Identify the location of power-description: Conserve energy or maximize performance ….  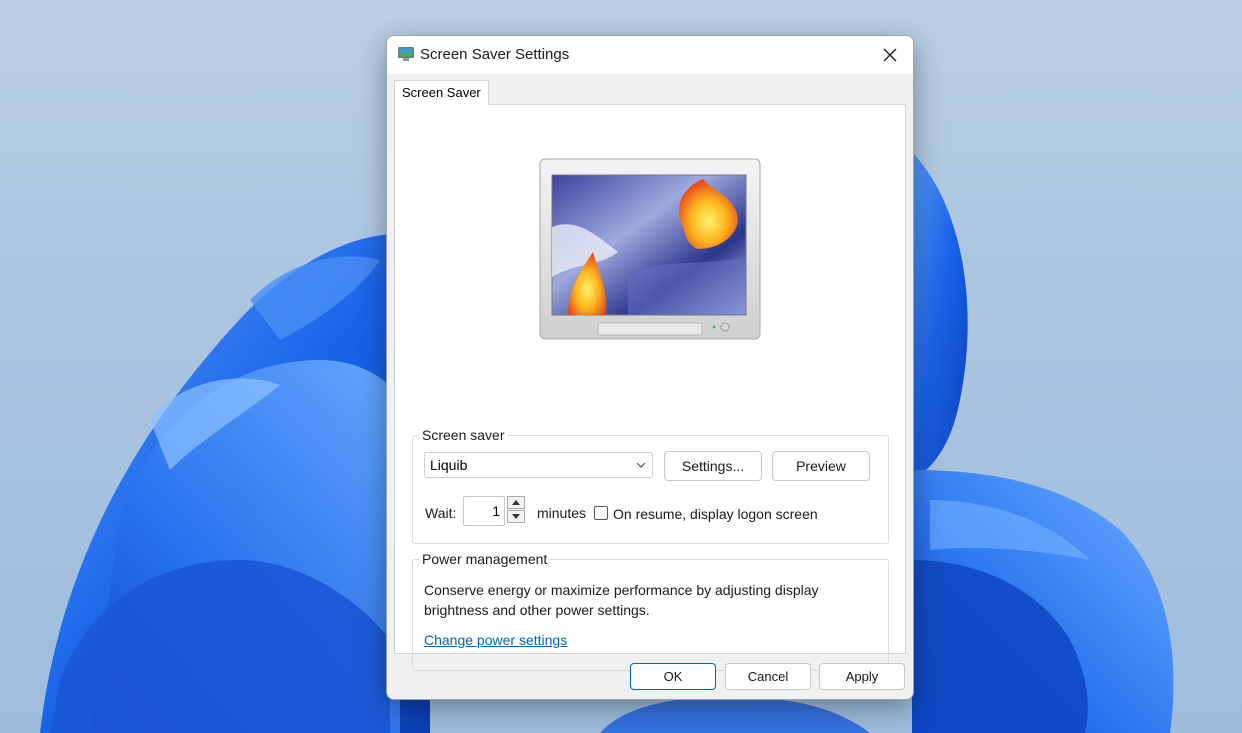
(621, 600).